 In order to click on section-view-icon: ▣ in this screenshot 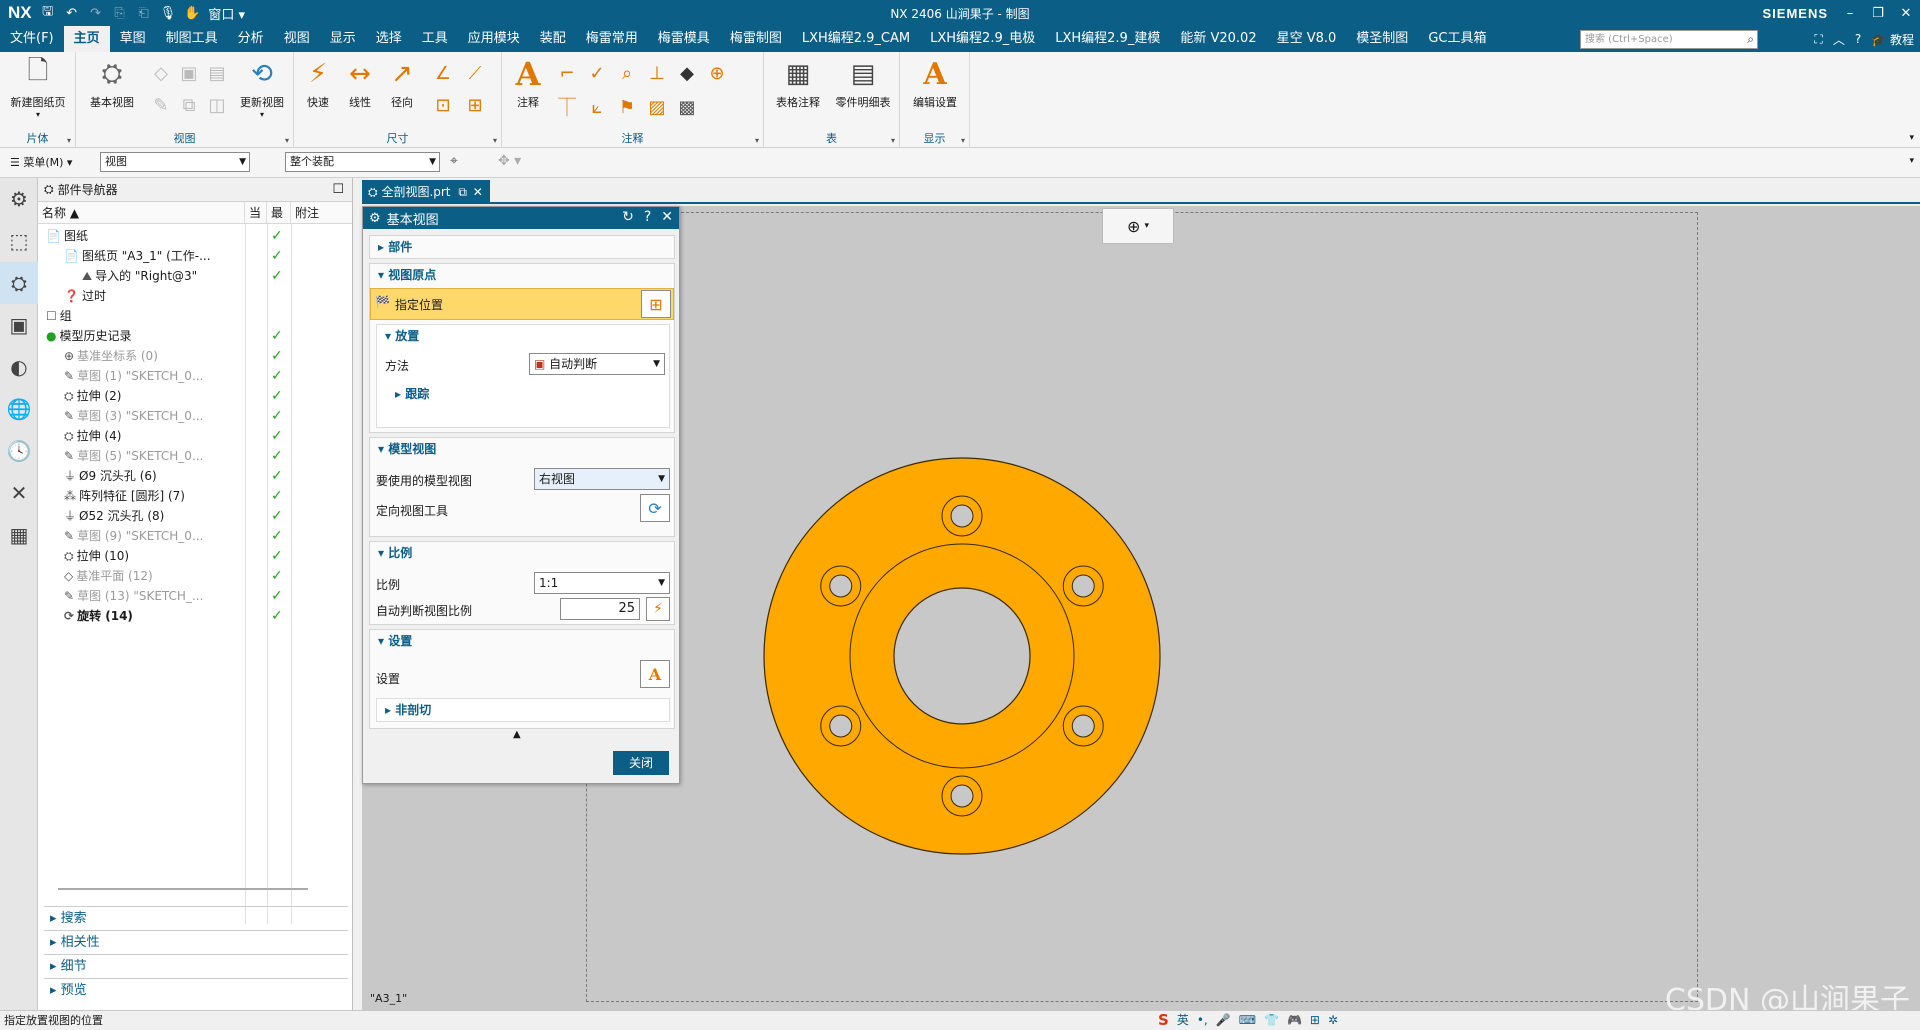, I will do `click(189, 73)`.